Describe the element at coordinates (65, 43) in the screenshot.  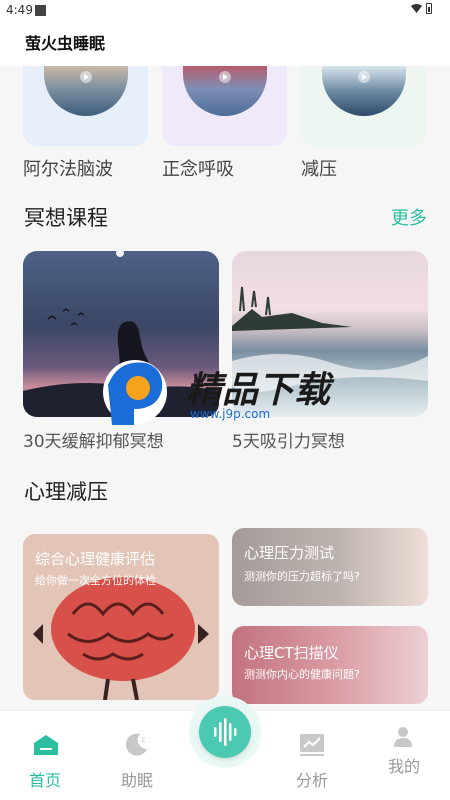
I see `app-title: 萤火虫睡眠` at that location.